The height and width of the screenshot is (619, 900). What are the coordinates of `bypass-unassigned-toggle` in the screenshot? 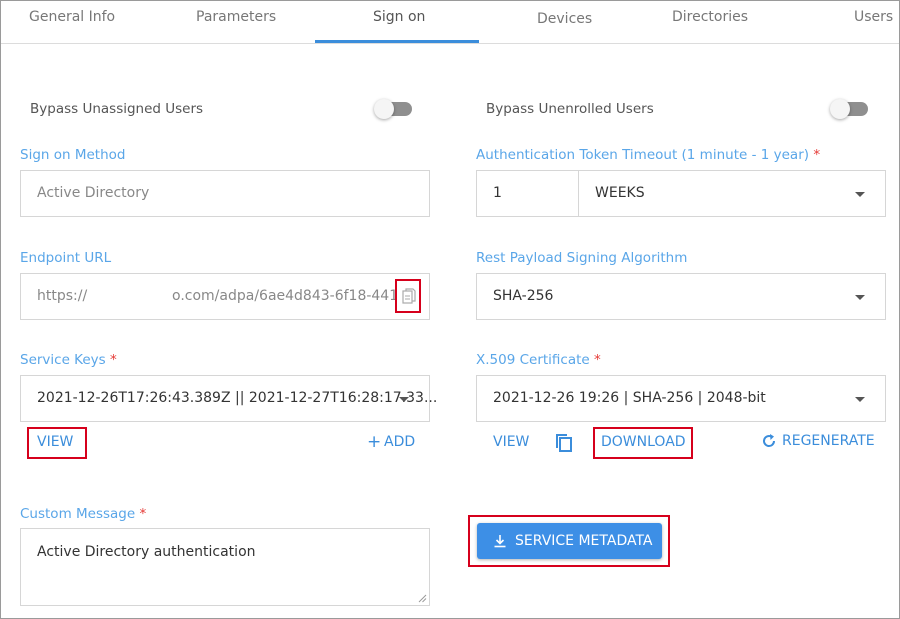 It's located at (393, 109).